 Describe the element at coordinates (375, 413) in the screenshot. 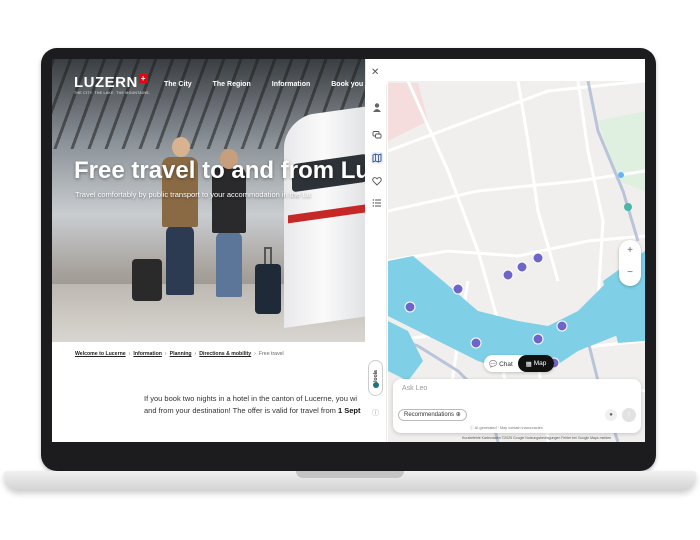

I see `info-icon: ⓘ` at that location.